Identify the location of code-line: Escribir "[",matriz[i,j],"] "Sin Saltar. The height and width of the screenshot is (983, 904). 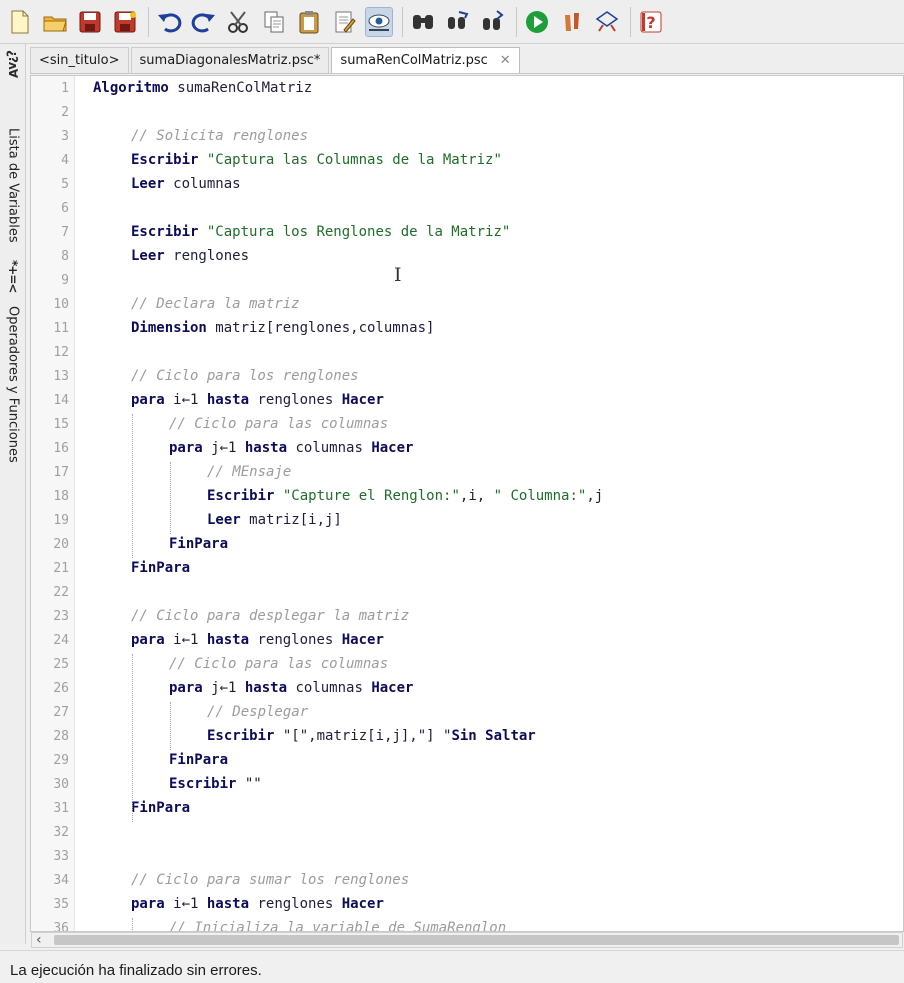
(371, 736).